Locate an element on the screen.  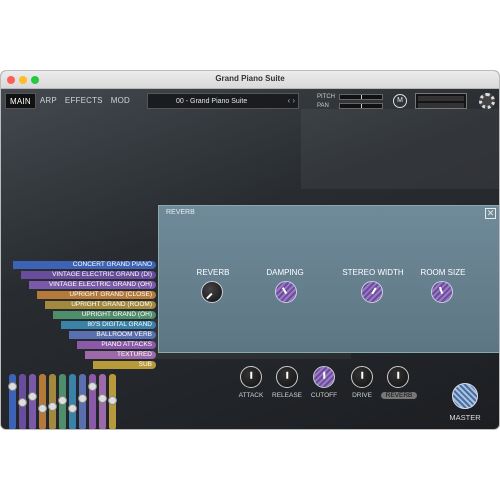
attack-knob is located at coordinates (251, 377).